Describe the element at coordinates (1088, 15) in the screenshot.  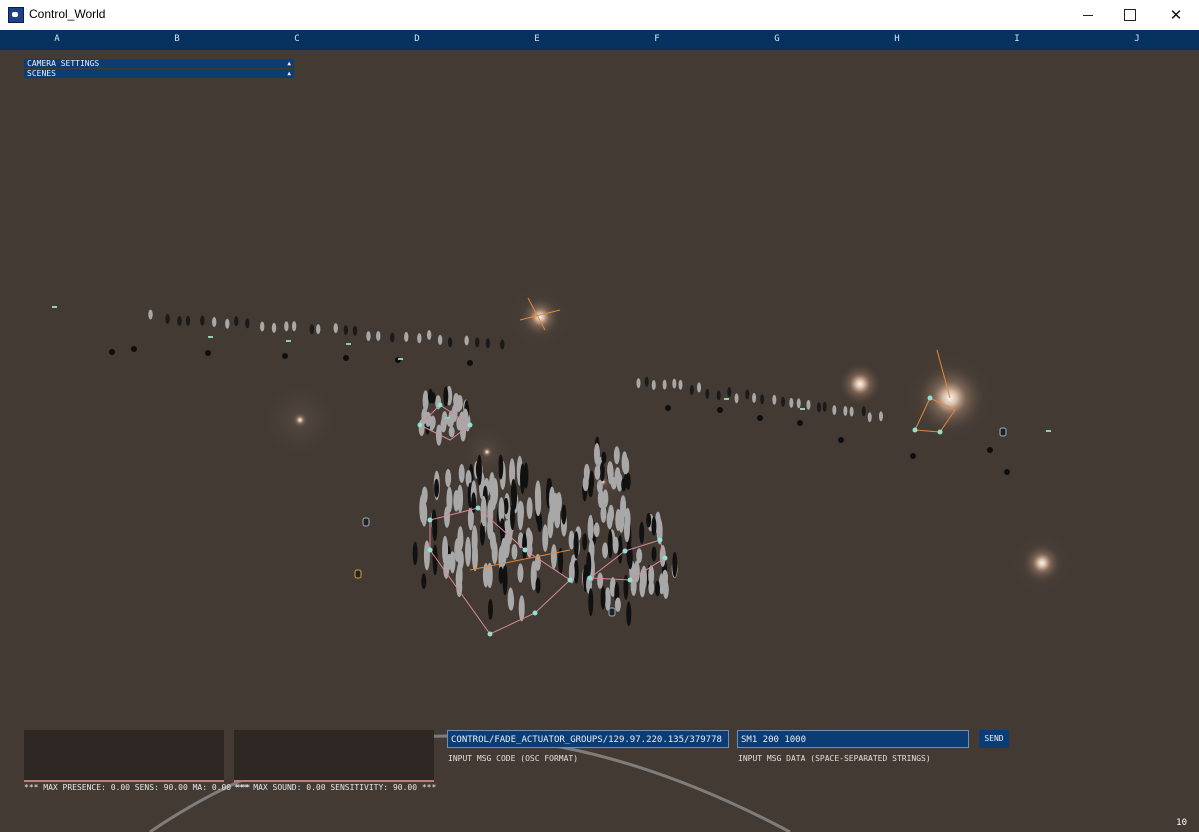
I see `minimize-button` at that location.